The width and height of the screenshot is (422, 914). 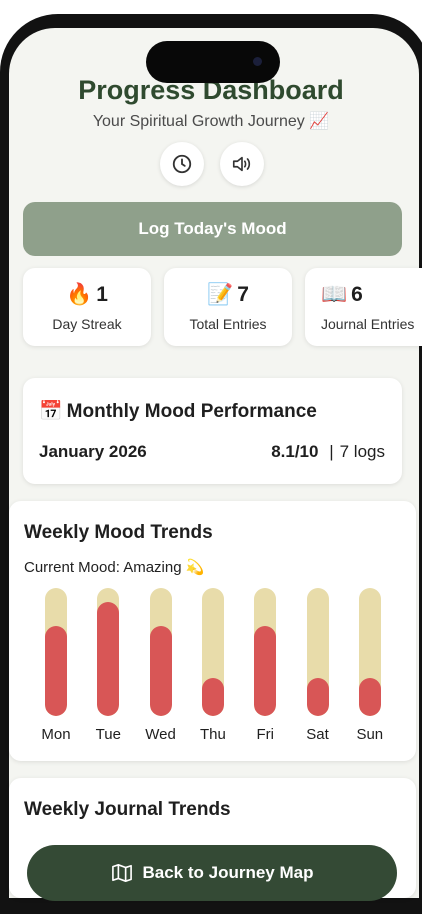 I want to click on calendar-icon: 📅, so click(x=51, y=411).